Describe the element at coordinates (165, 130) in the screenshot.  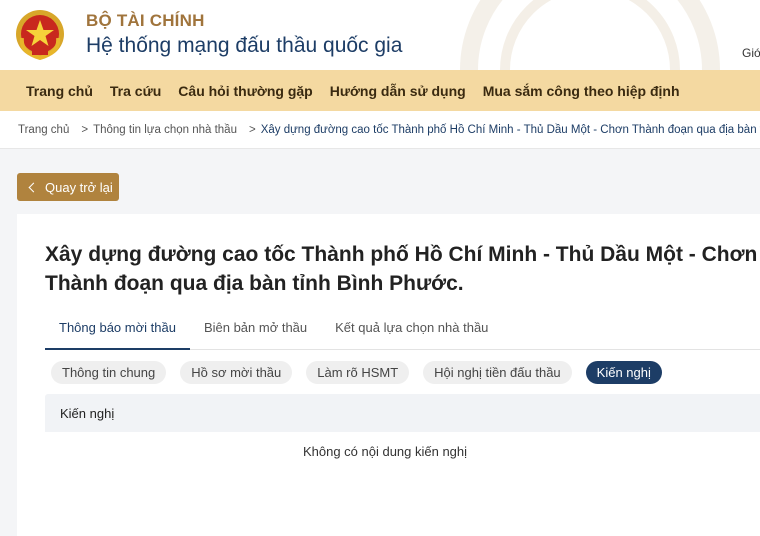
I see `breadcrumb-contractor-info: Thông tin lựa chọn nhà thầu` at that location.